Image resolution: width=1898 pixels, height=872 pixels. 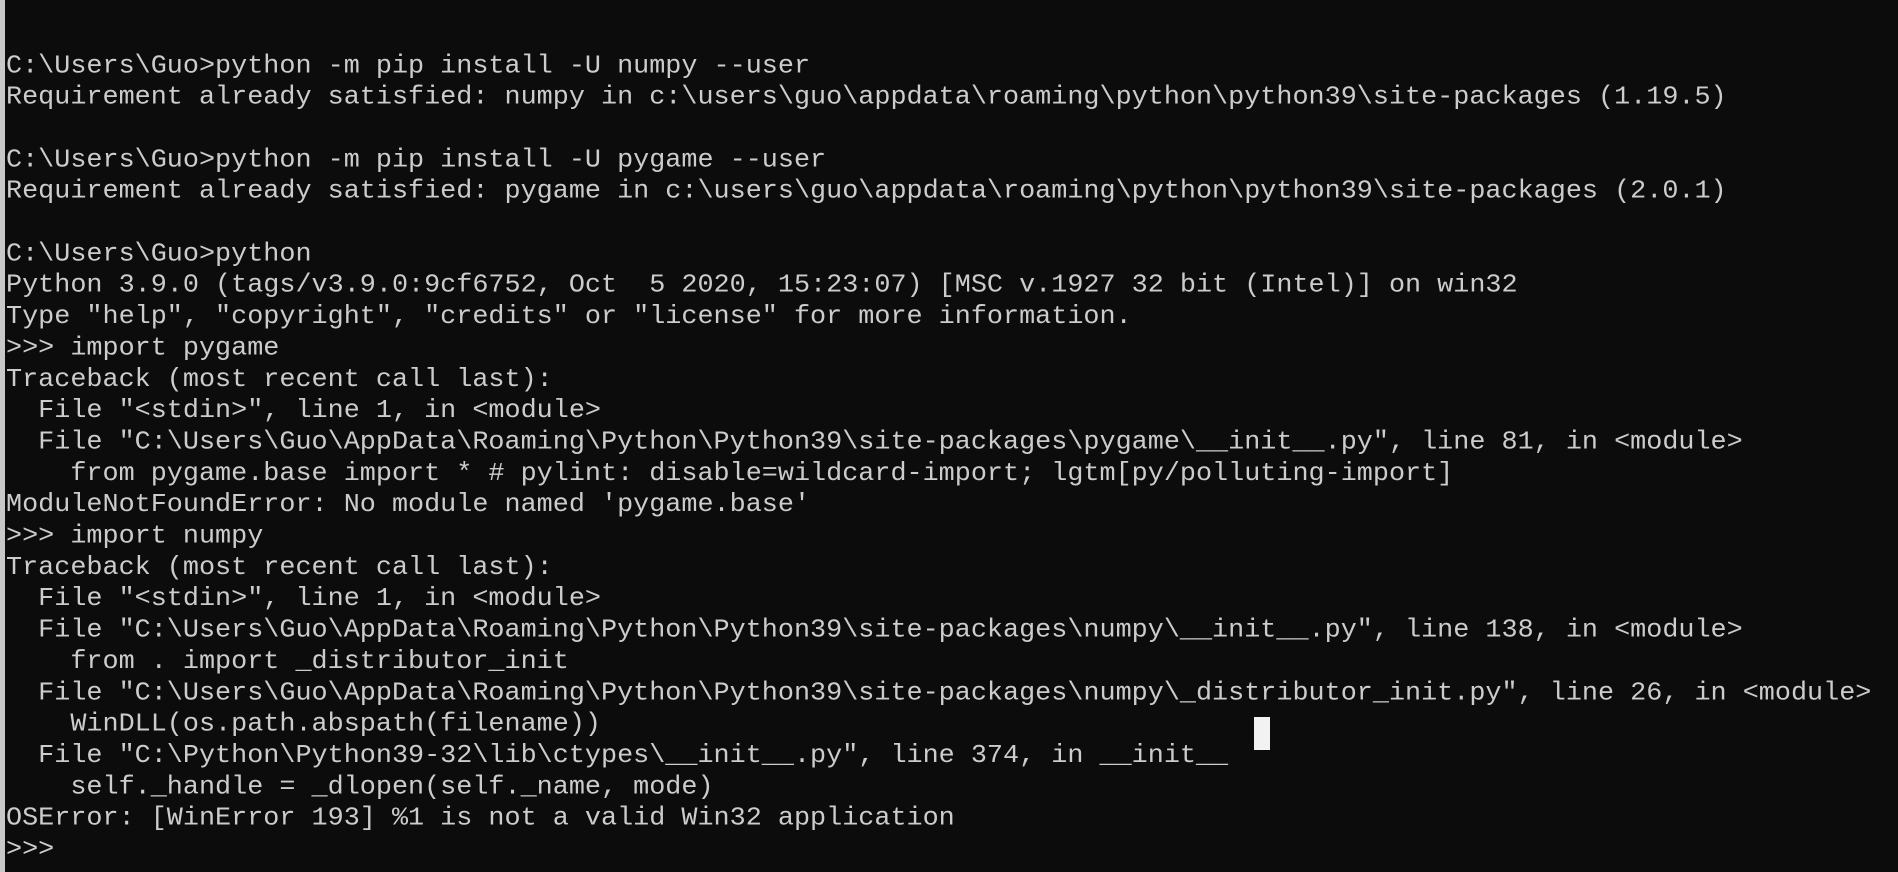 I want to click on traceback-source-line: self._handle = _dlopen(self._name, mode), so click(x=360, y=787).